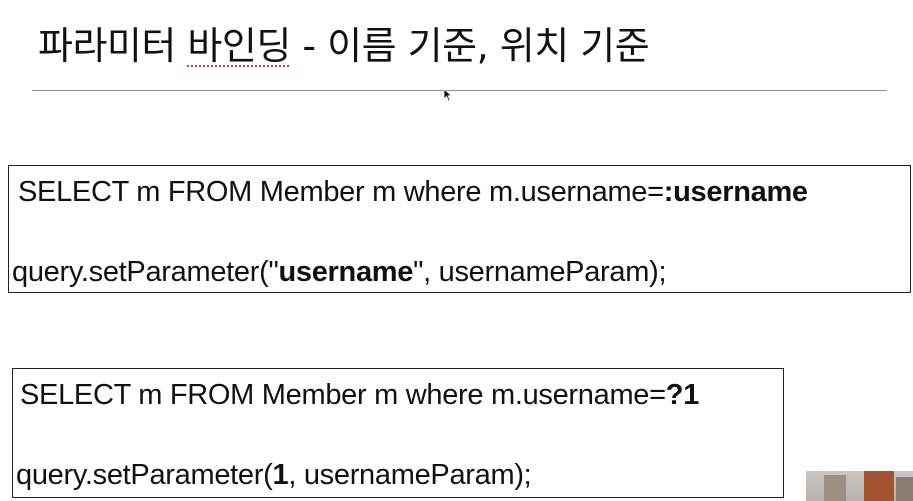 Image resolution: width=913 pixels, height=501 pixels. Describe the element at coordinates (341, 192) in the screenshot. I see `named-query-text: SELECT m FROM Member m where m.username=` at that location.